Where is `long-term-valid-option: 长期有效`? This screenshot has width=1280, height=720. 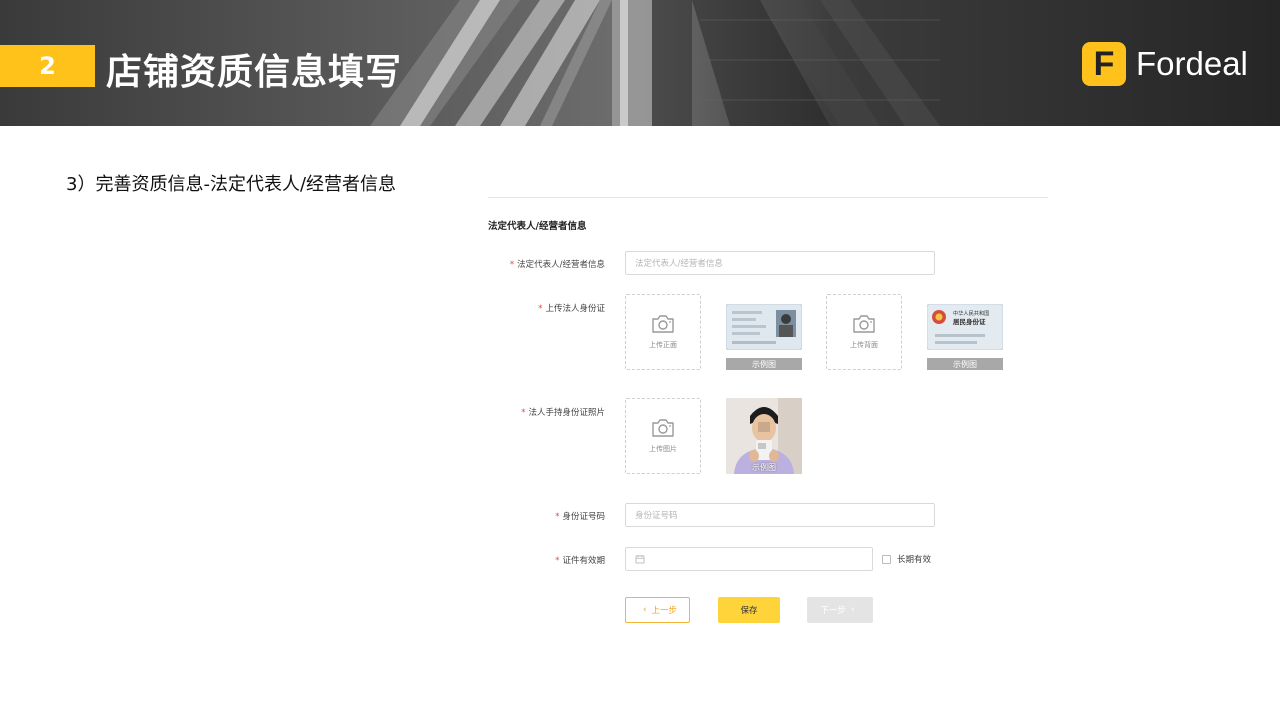
long-term-valid-option: 长期有效 is located at coordinates (906, 559).